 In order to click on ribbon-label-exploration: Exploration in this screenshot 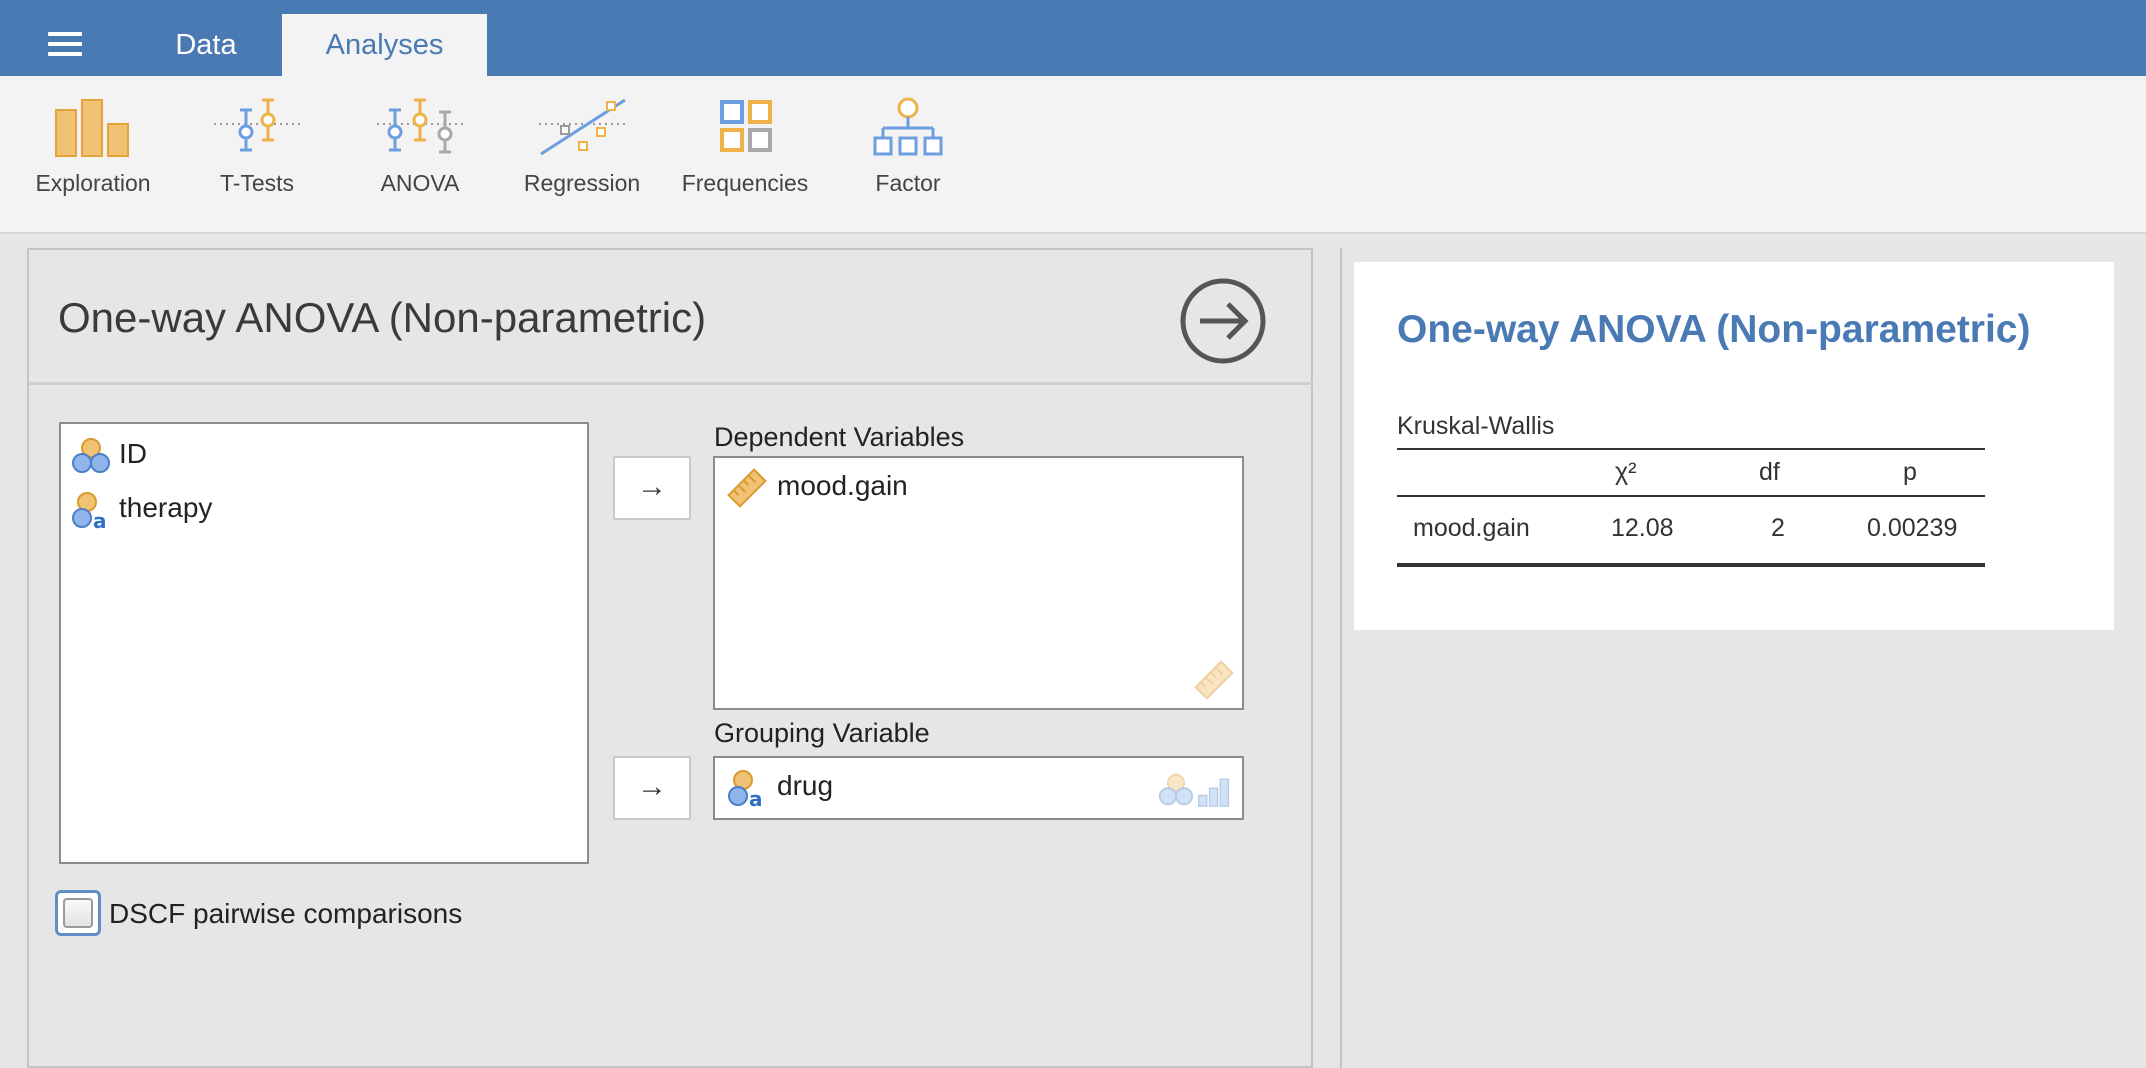, I will do `click(93, 183)`.